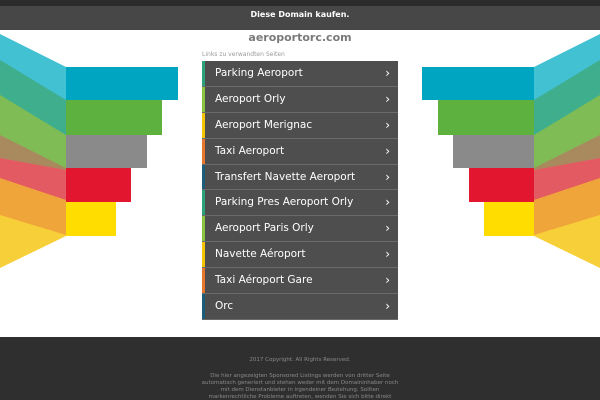 Image resolution: width=600 pixels, height=400 pixels. What do you see at coordinates (260, 254) in the screenshot?
I see `related-link-label: Navette Aéroport` at bounding box center [260, 254].